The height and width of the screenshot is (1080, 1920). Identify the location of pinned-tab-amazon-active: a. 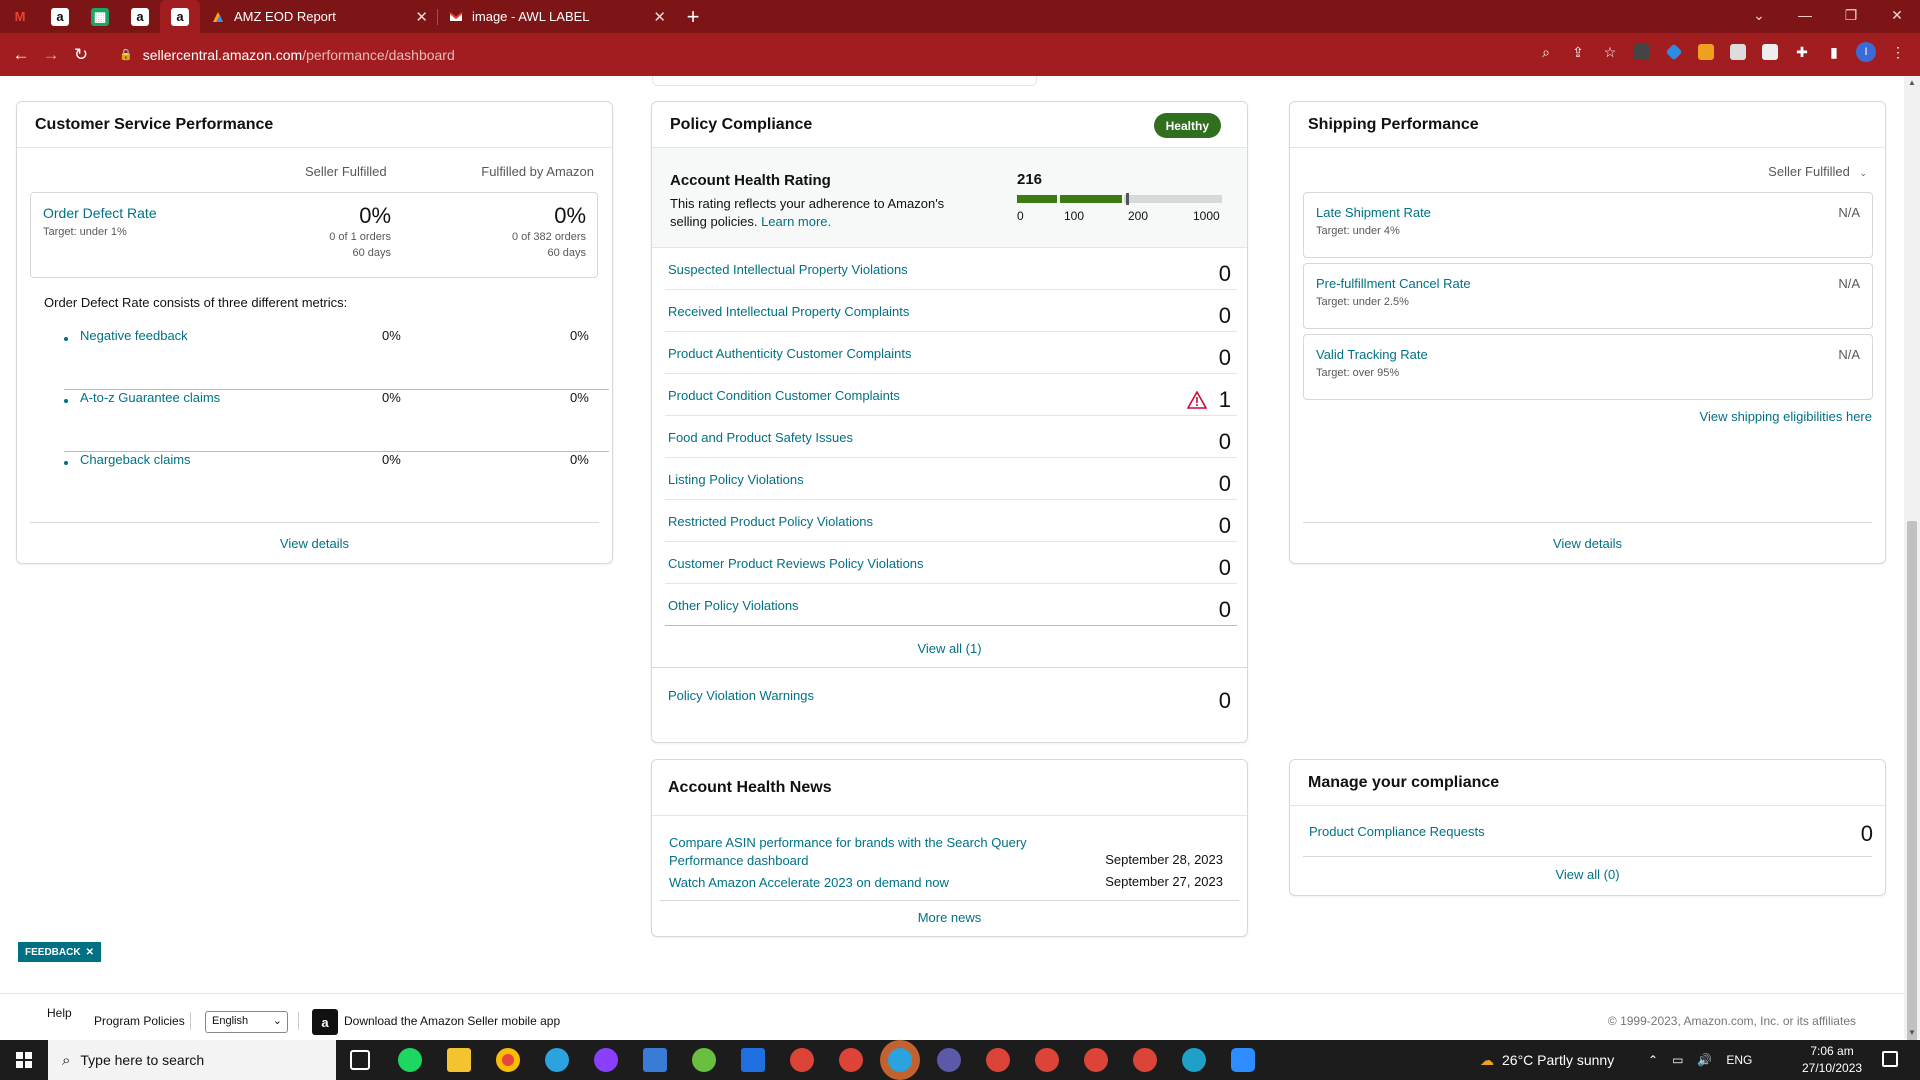
(180, 16).